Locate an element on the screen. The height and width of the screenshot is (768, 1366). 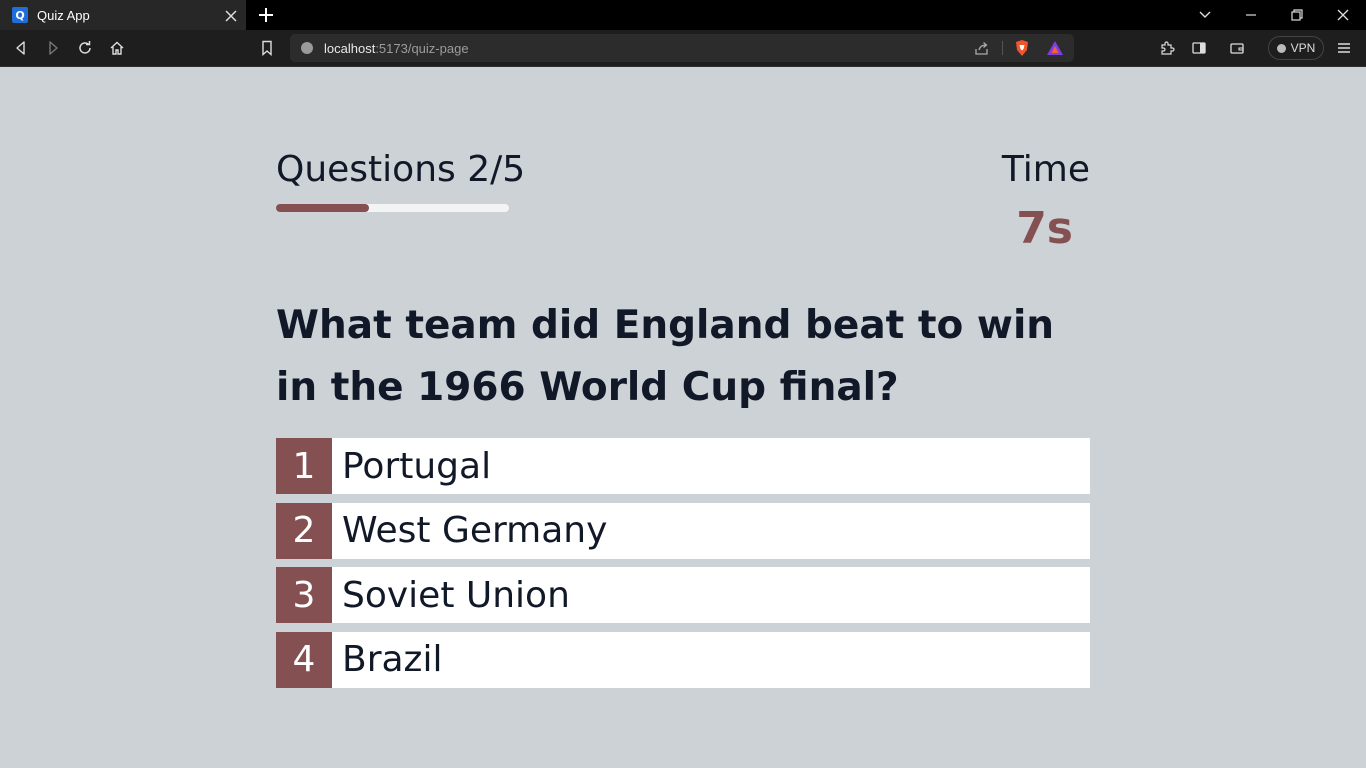
progress-fill is located at coordinates (323, 208).